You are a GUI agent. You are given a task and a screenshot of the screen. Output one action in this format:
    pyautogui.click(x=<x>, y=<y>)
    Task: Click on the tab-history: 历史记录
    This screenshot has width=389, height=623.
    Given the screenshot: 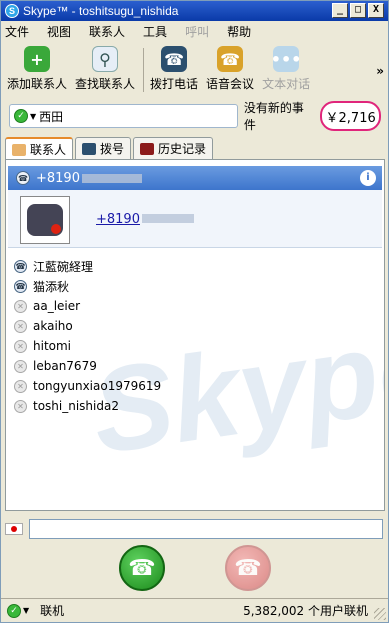 What is the action you would take?
    pyautogui.click(x=173, y=148)
    